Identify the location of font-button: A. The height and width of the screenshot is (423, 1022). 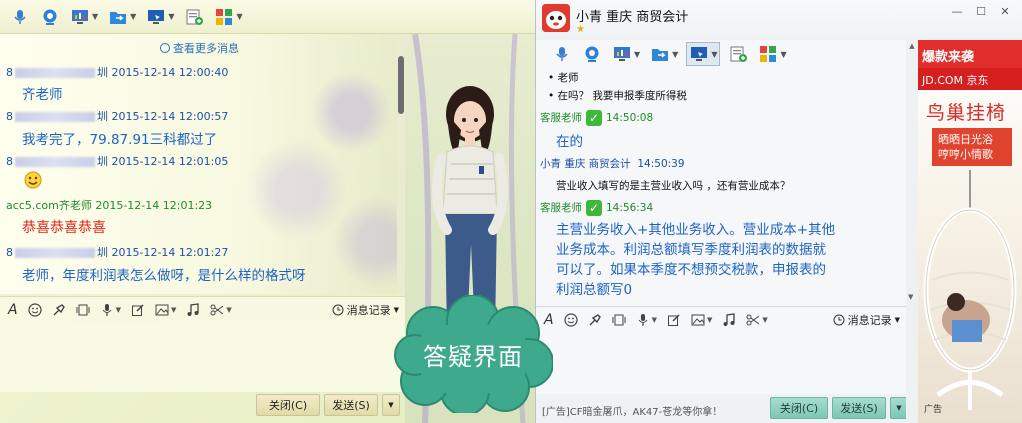
(13, 310).